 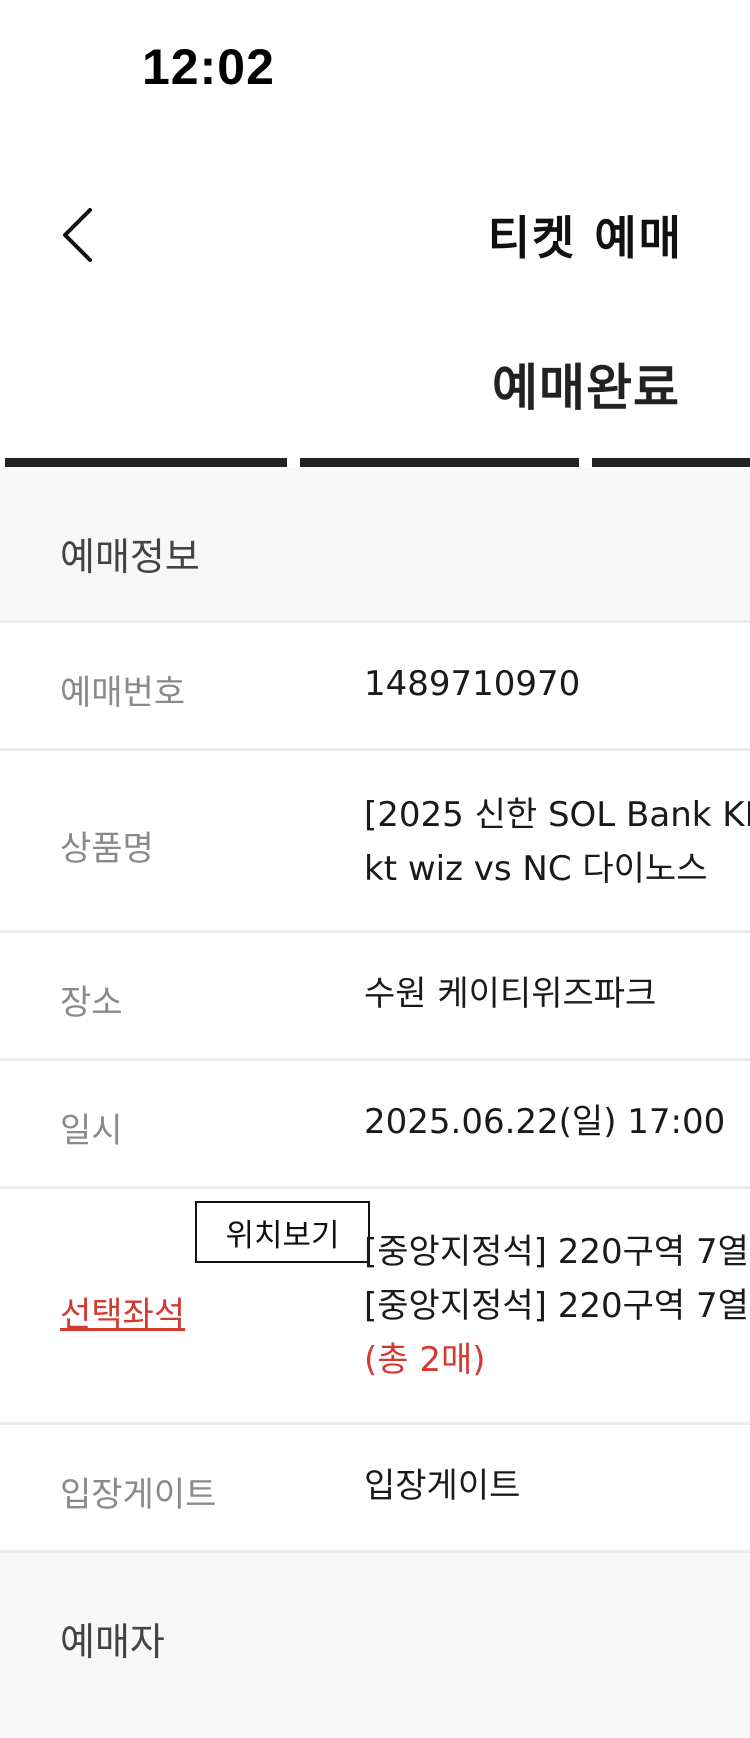 I want to click on row-venue: 장소 수원 케이티위즈파크, so click(x=375, y=994).